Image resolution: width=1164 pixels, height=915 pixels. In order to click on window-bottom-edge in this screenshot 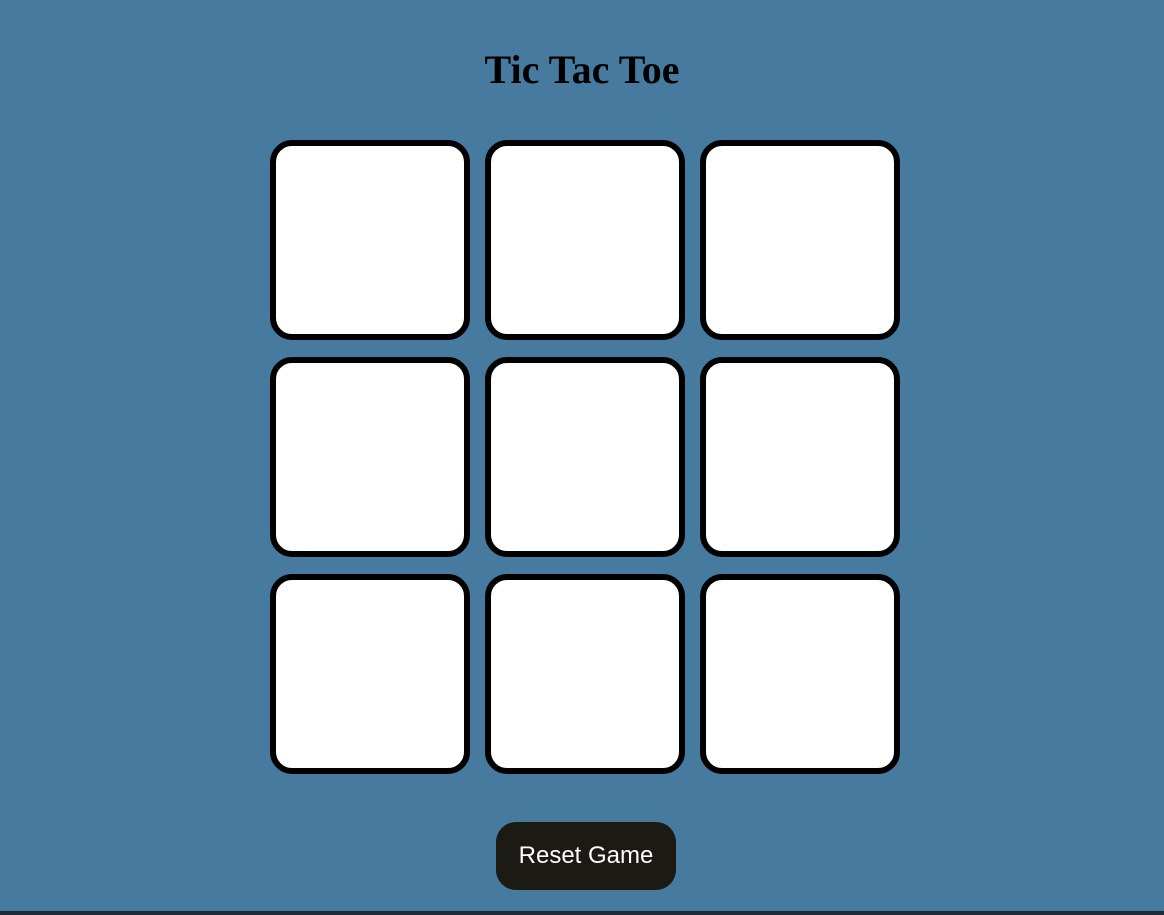, I will do `click(582, 913)`.